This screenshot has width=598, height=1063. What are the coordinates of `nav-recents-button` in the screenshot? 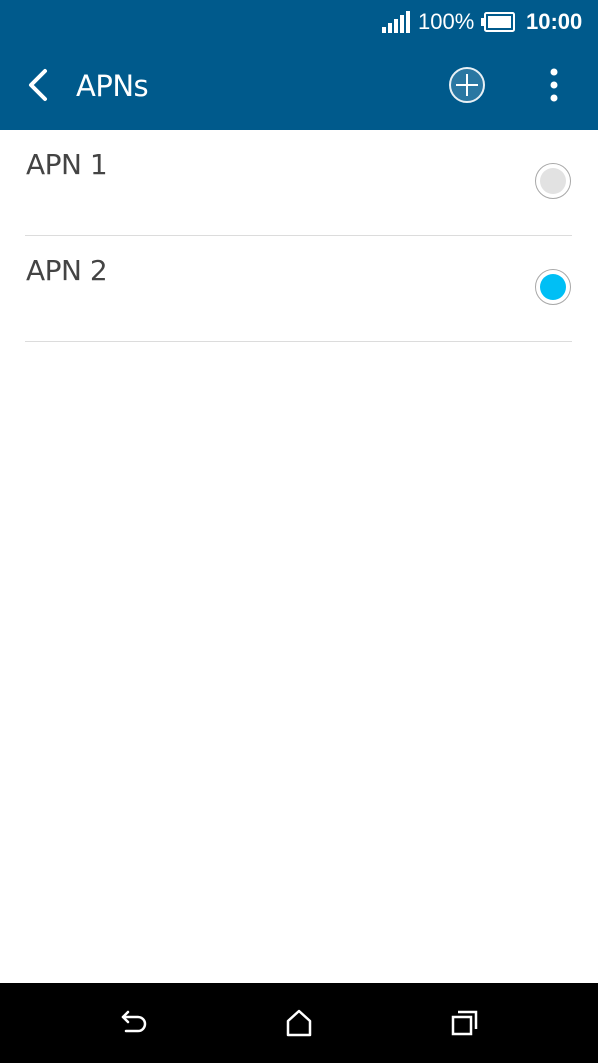 It's located at (464, 1023).